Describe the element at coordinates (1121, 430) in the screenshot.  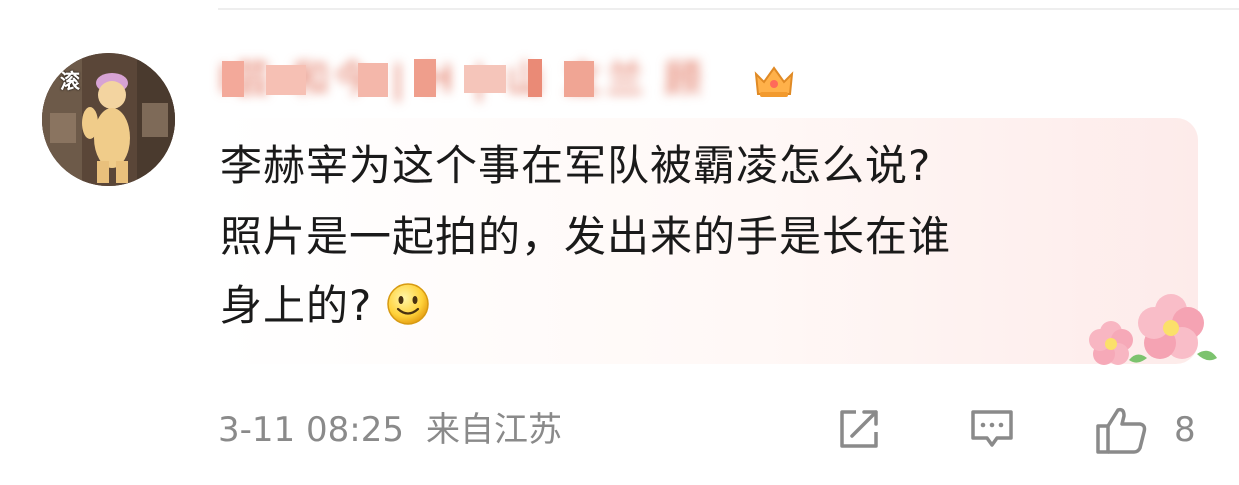
I see `thumbs-up-icon` at that location.